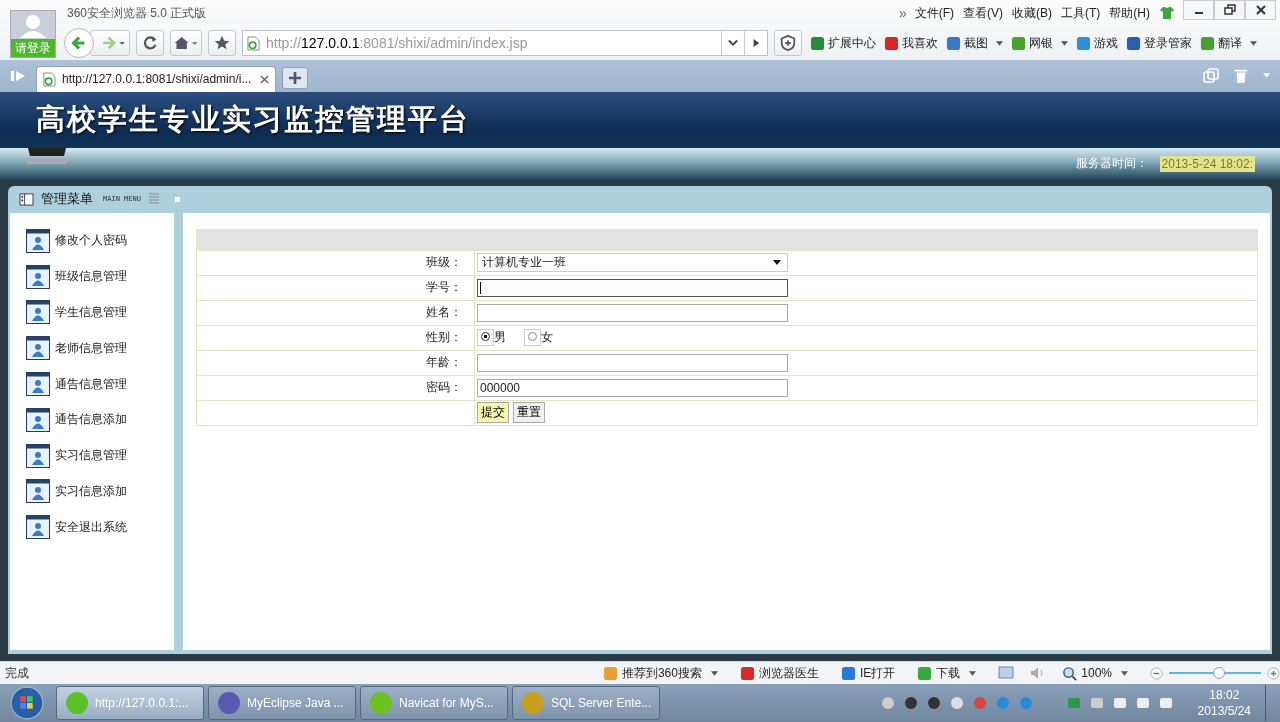 The image size is (1280, 722). What do you see at coordinates (47, 156) in the screenshot?
I see `computer-drawing` at bounding box center [47, 156].